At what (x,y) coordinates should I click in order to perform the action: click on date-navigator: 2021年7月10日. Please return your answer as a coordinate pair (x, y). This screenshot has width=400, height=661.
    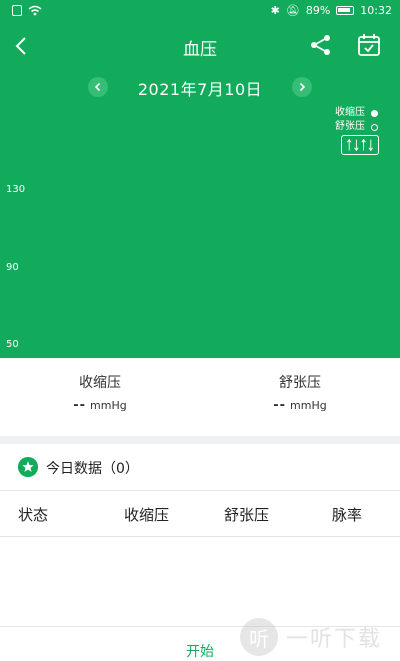
    Looking at the image, I should click on (200, 87).